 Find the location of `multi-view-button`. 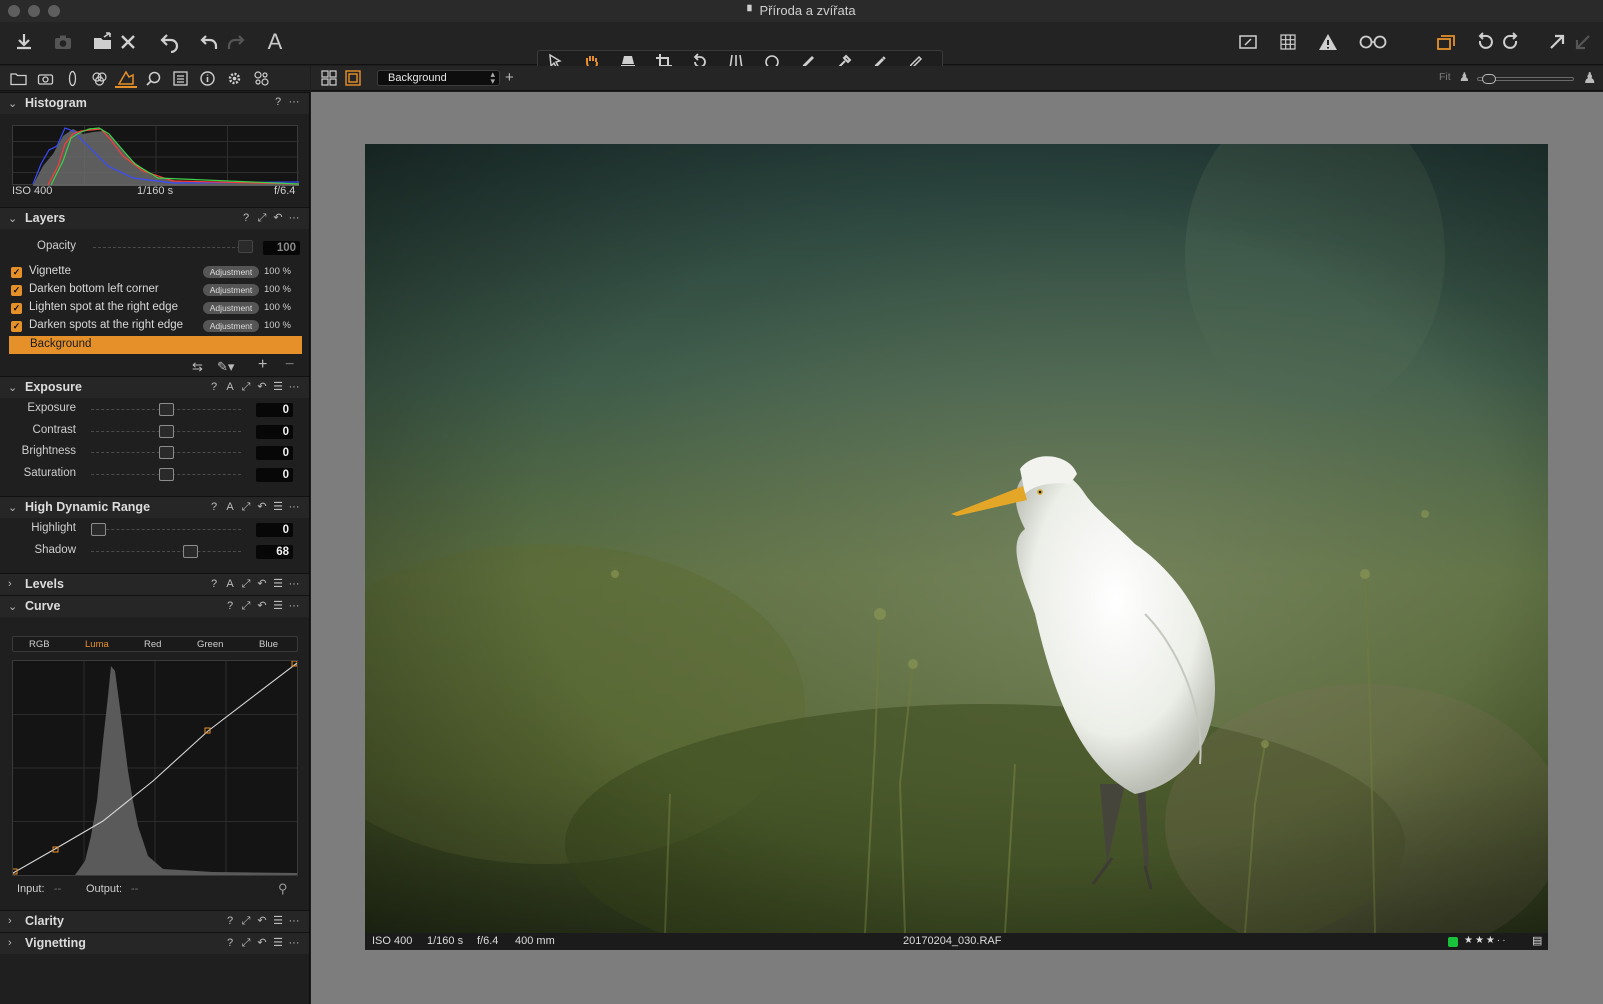

multi-view-button is located at coordinates (329, 78).